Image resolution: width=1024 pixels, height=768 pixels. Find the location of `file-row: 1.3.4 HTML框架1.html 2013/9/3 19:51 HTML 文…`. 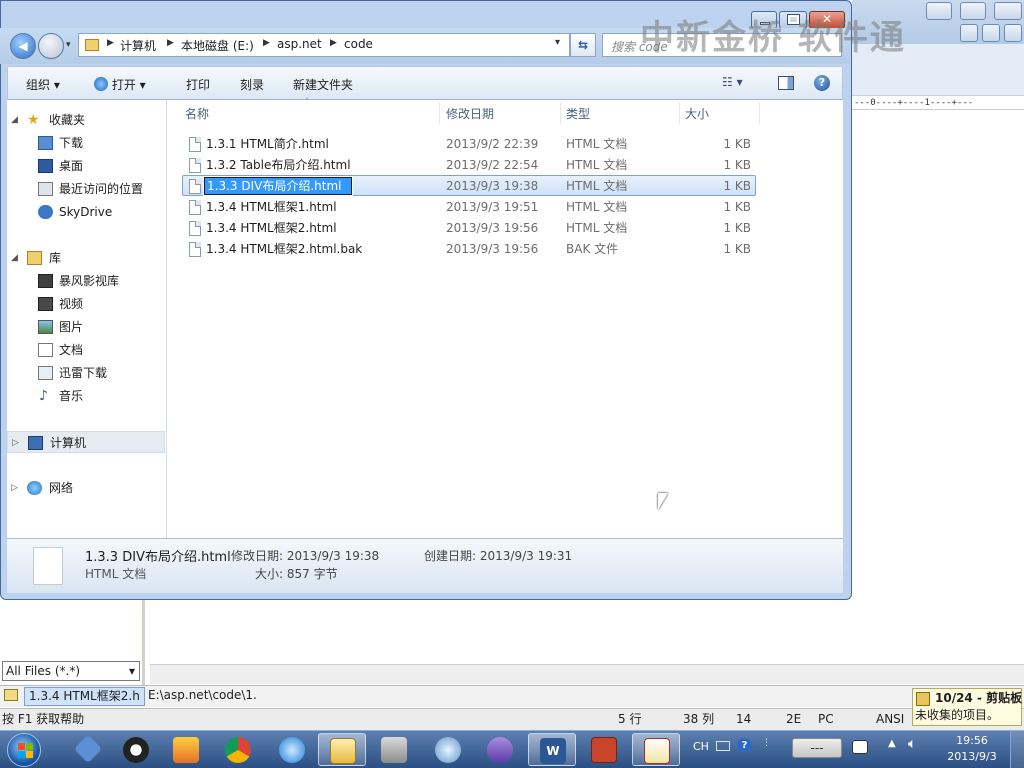

file-row: 1.3.4 HTML框架1.html 2013/9/3 19:51 HTML 文… is located at coordinates (469, 206).